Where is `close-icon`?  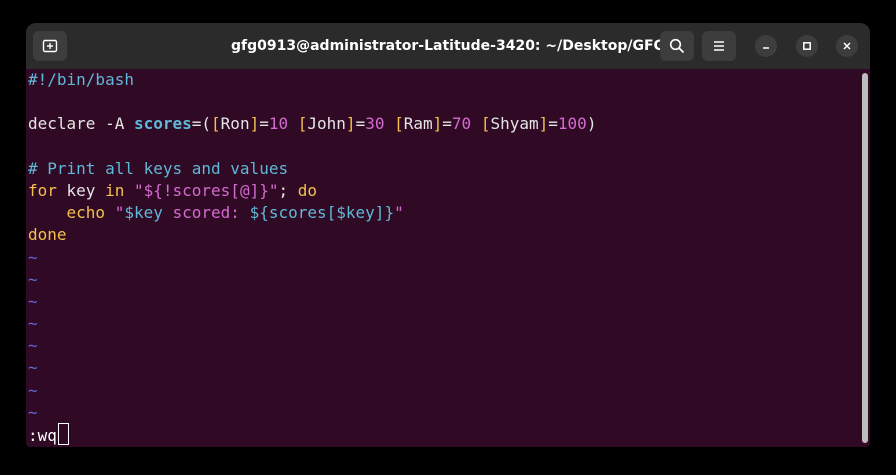
close-icon is located at coordinates (847, 46).